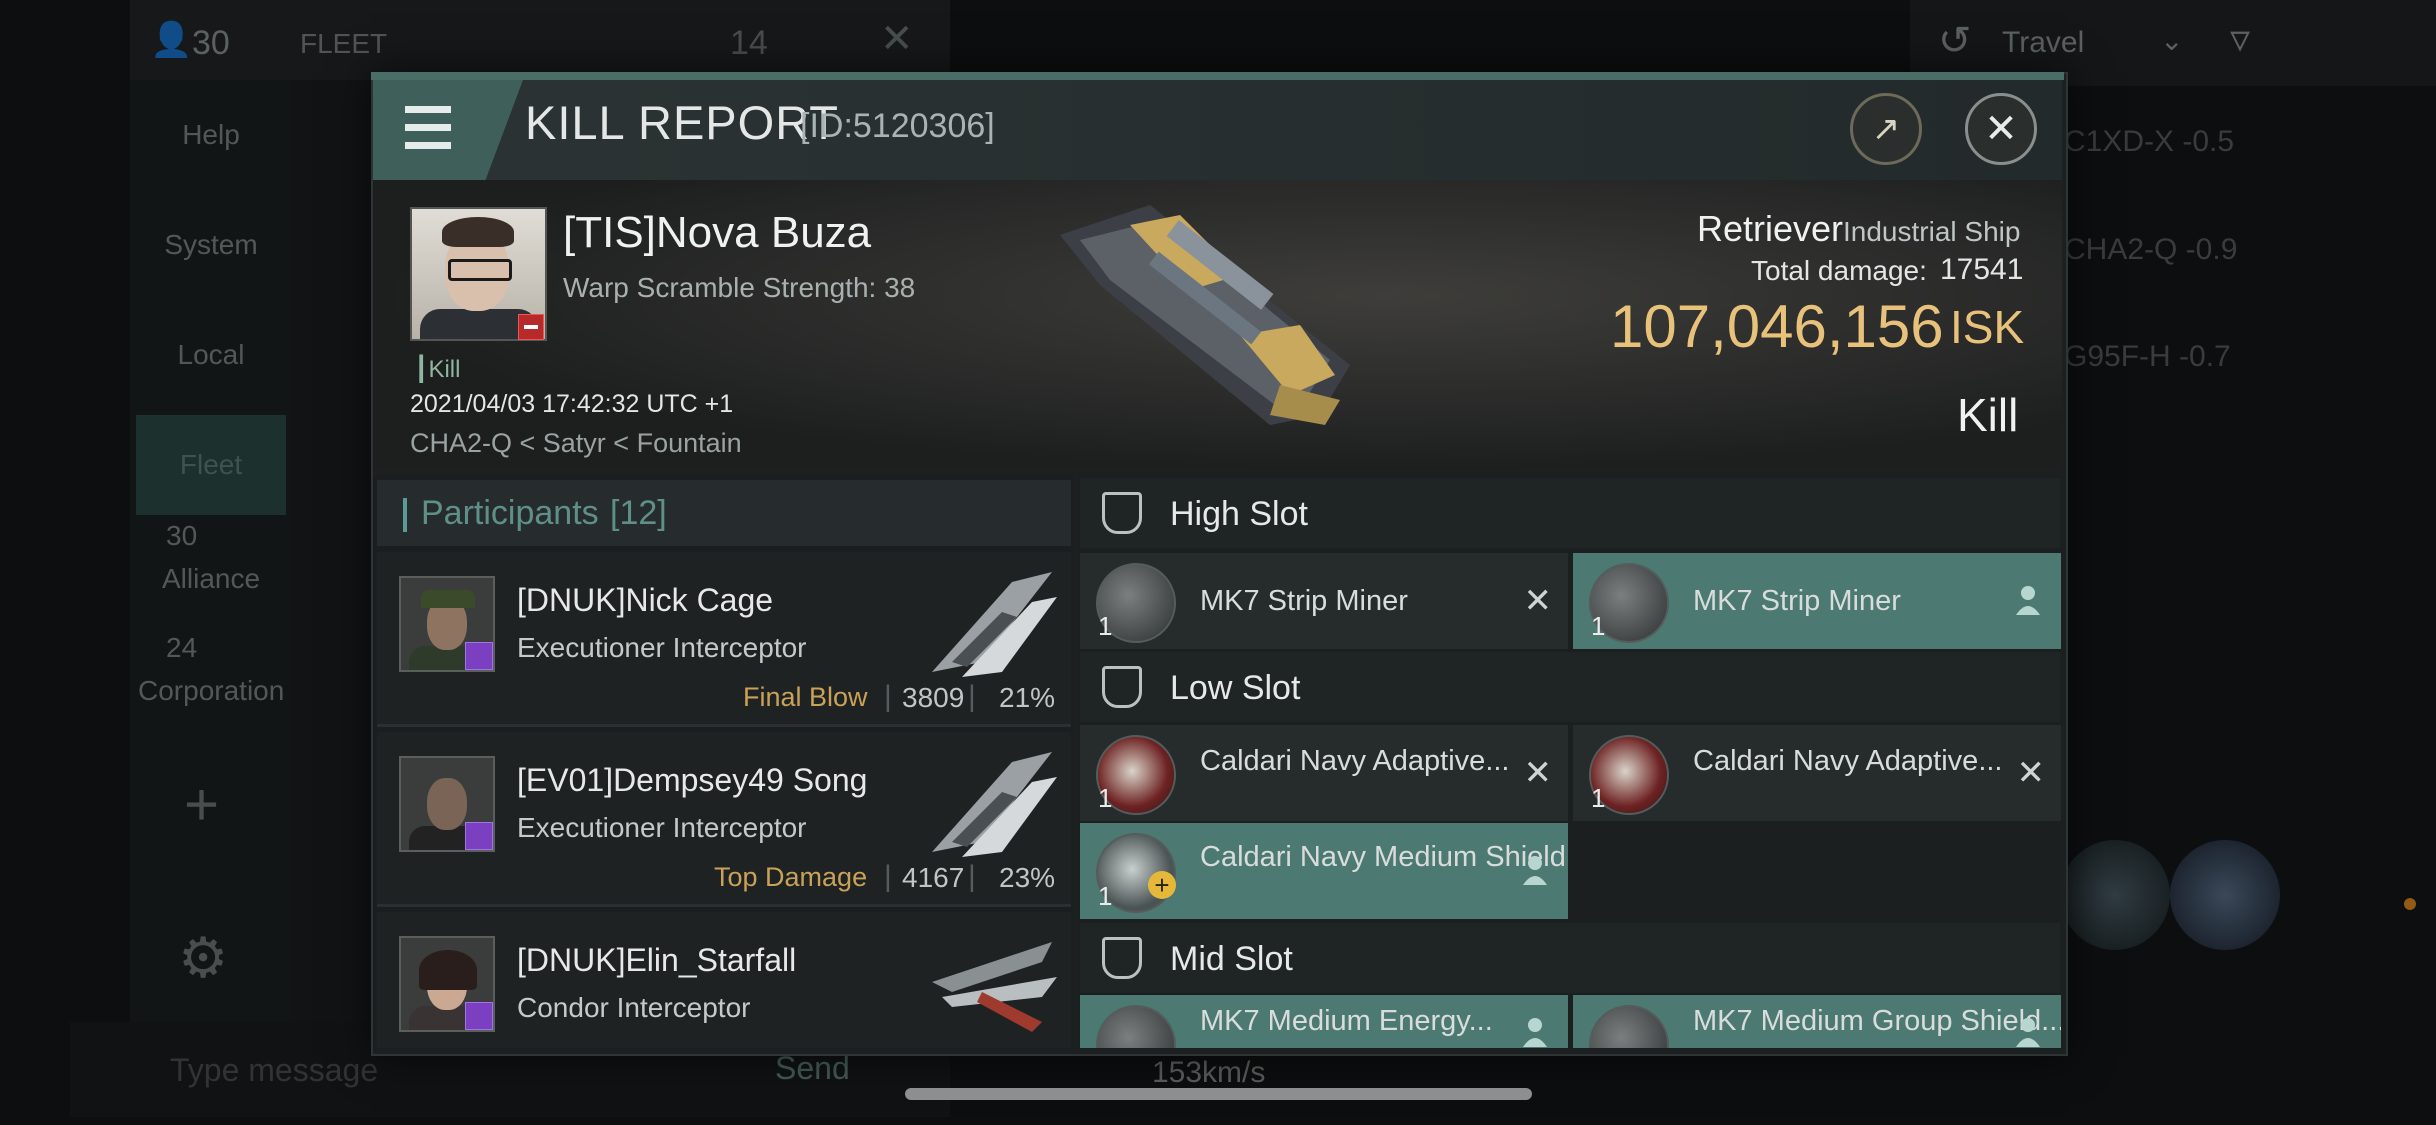 The height and width of the screenshot is (1125, 2436). I want to click on kill-tag-label: Kill, so click(444, 369).